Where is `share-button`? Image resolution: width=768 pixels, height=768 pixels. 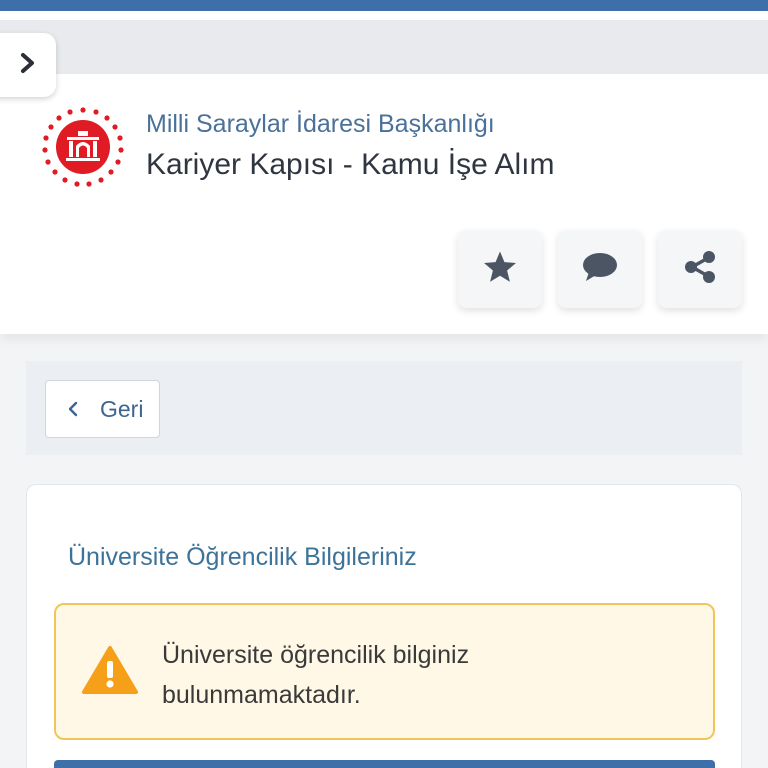 share-button is located at coordinates (700, 269).